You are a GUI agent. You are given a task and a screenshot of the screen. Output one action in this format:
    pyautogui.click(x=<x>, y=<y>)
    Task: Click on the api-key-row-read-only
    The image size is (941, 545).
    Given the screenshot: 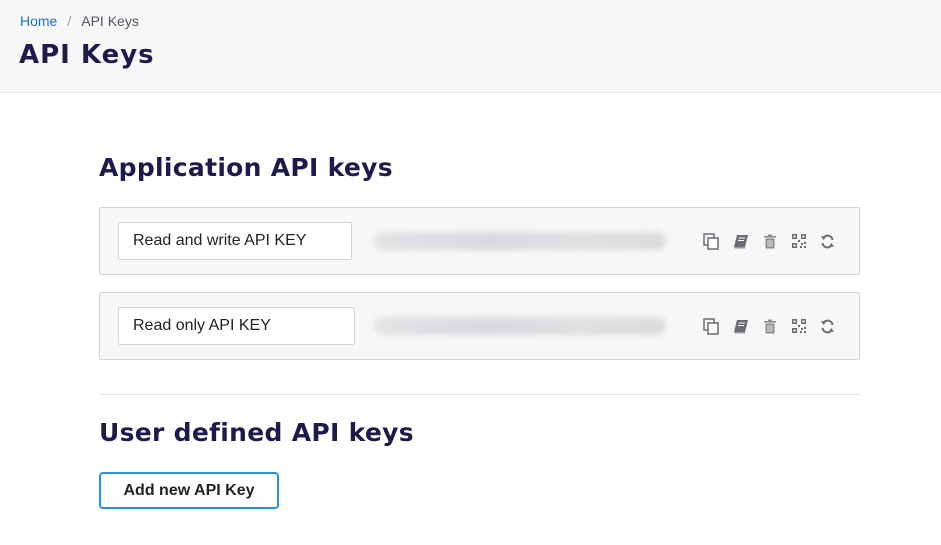 What is the action you would take?
    pyautogui.click(x=479, y=326)
    